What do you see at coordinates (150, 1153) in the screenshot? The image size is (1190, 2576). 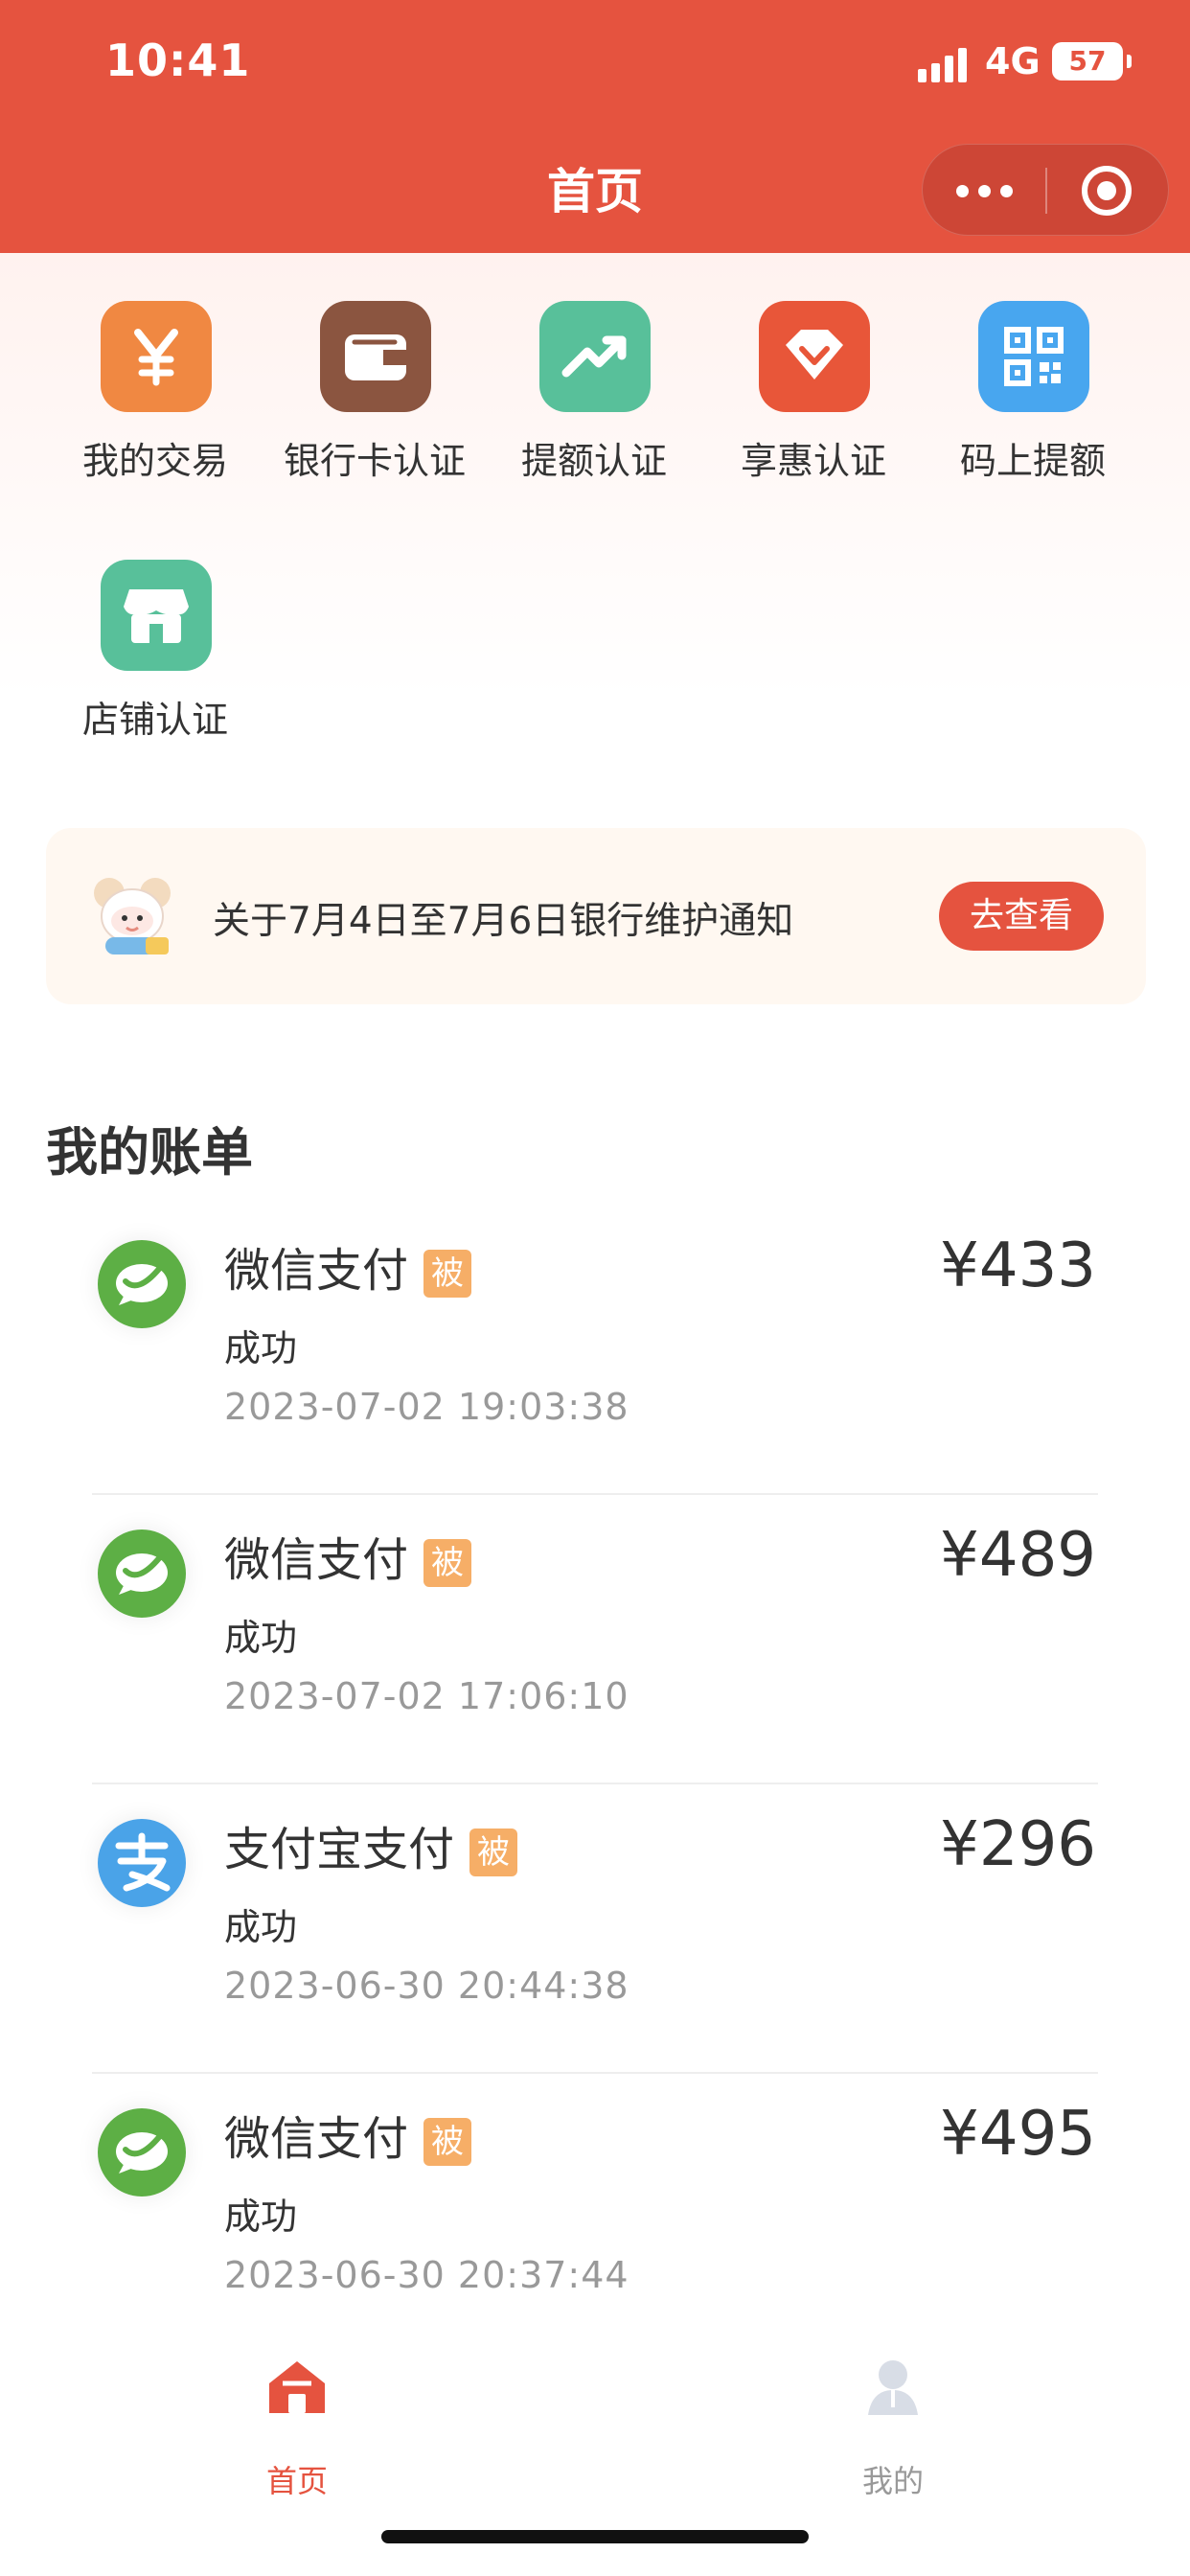 I see `bills-title: 我的账单` at bounding box center [150, 1153].